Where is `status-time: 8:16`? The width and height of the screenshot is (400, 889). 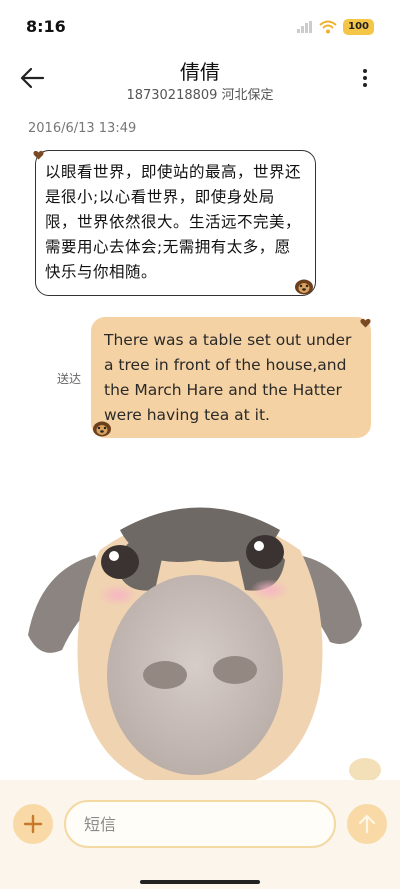 status-time: 8:16 is located at coordinates (46, 26).